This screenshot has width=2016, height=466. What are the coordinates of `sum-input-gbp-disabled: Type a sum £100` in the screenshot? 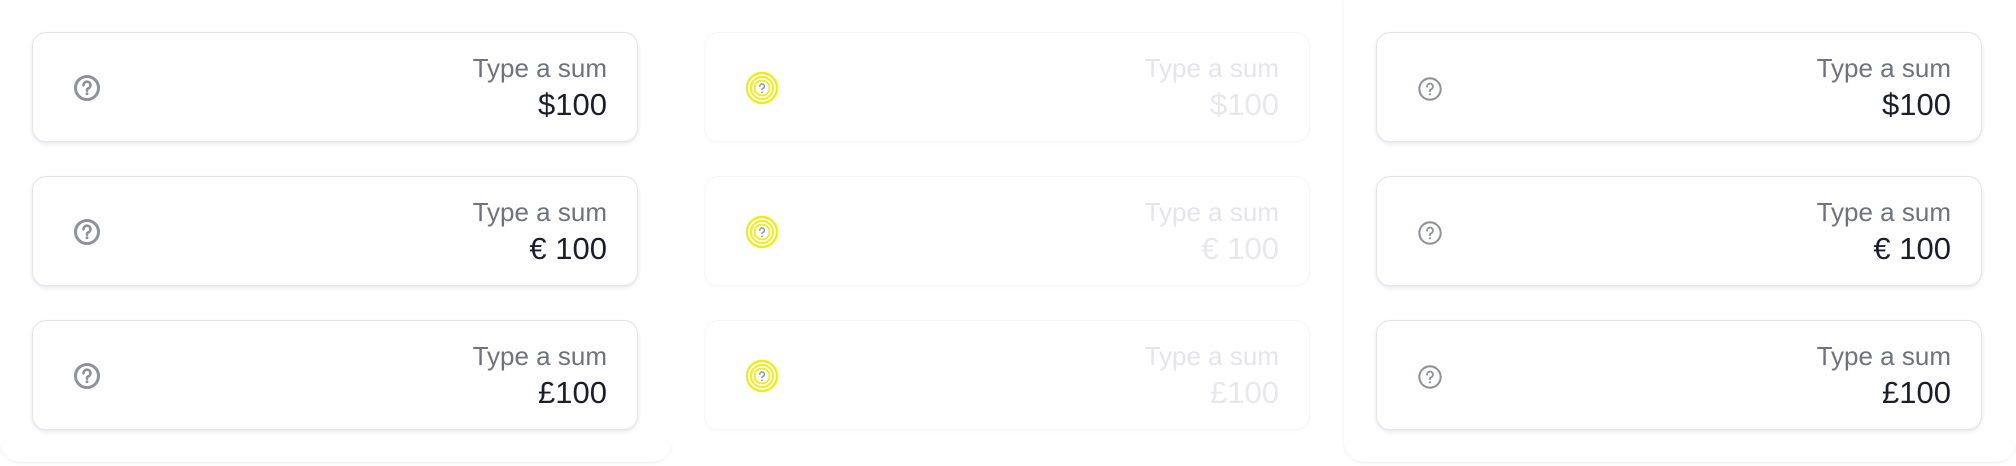 It's located at (1007, 375).